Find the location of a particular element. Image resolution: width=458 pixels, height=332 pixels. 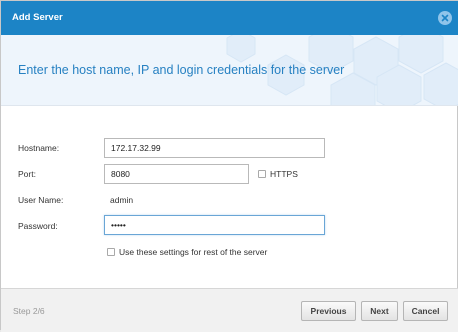

cancel-button: Cancel is located at coordinates (425, 311).